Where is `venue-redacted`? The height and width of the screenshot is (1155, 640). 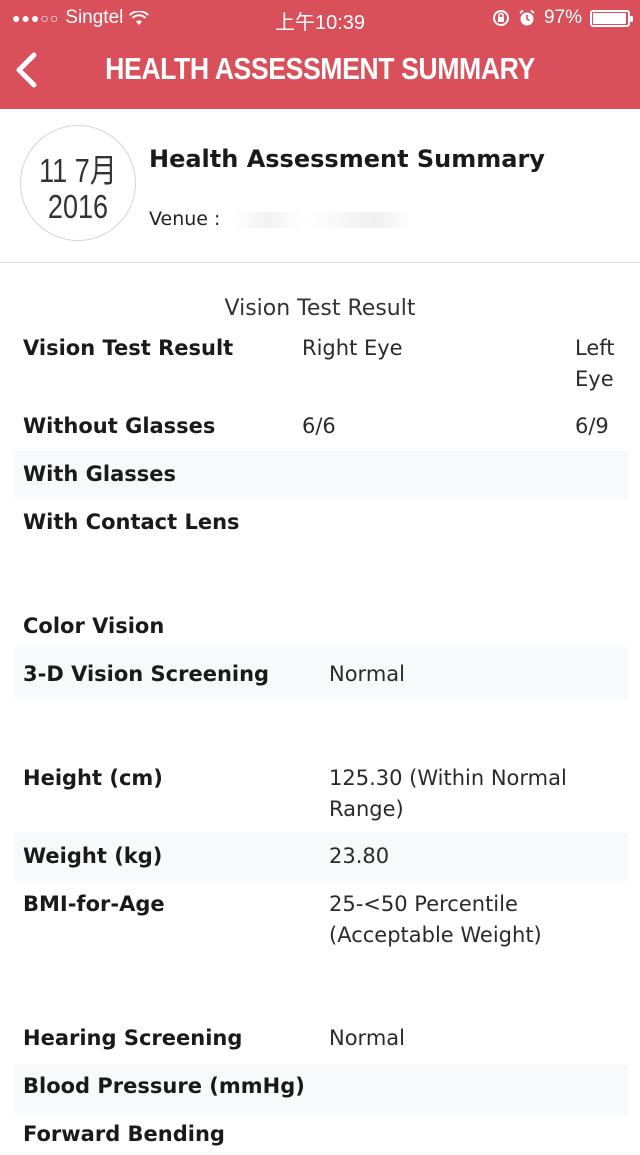
venue-redacted is located at coordinates (322, 219).